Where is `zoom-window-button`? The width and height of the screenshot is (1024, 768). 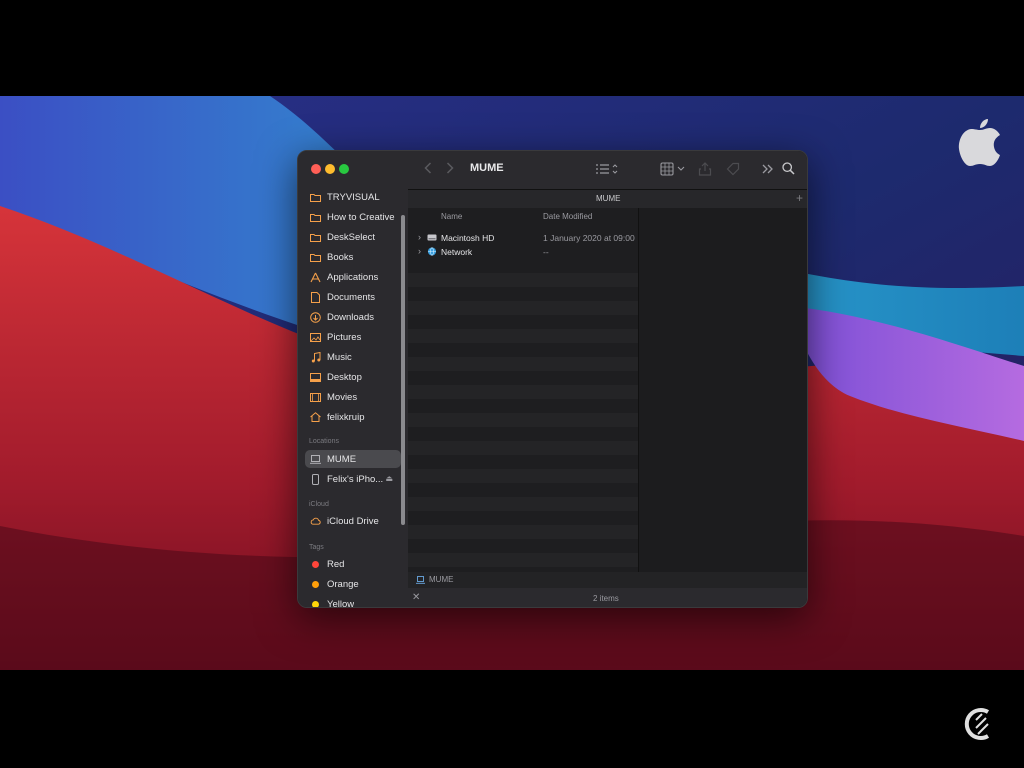 zoom-window-button is located at coordinates (344, 169).